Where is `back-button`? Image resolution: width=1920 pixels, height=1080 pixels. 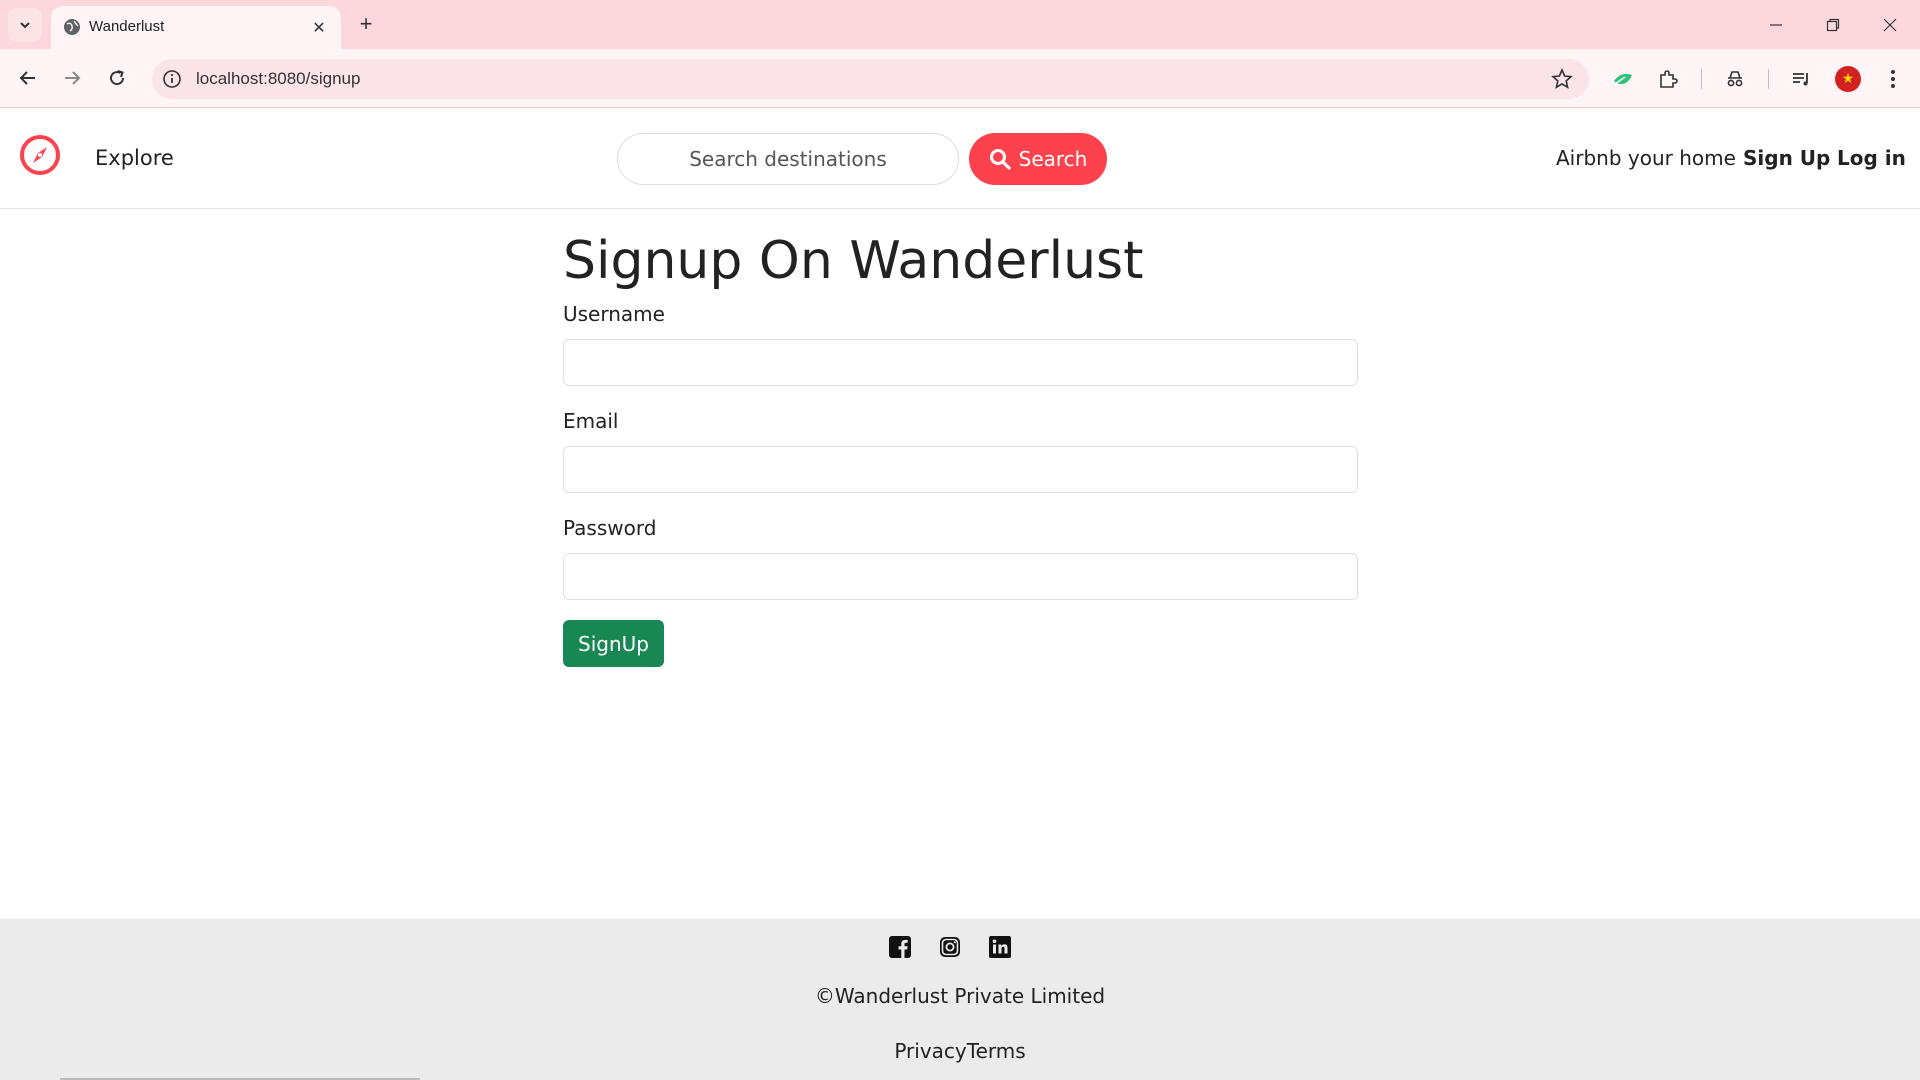
back-button is located at coordinates (28, 78).